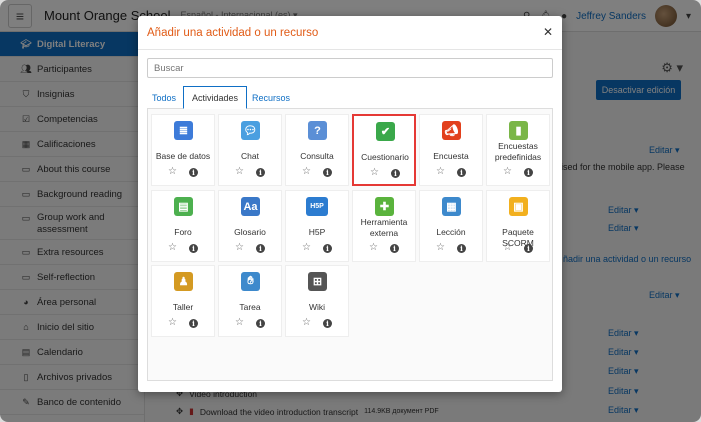 The width and height of the screenshot is (701, 422). I want to click on activity-tile: H5P H5P ☆ i, so click(317, 226).